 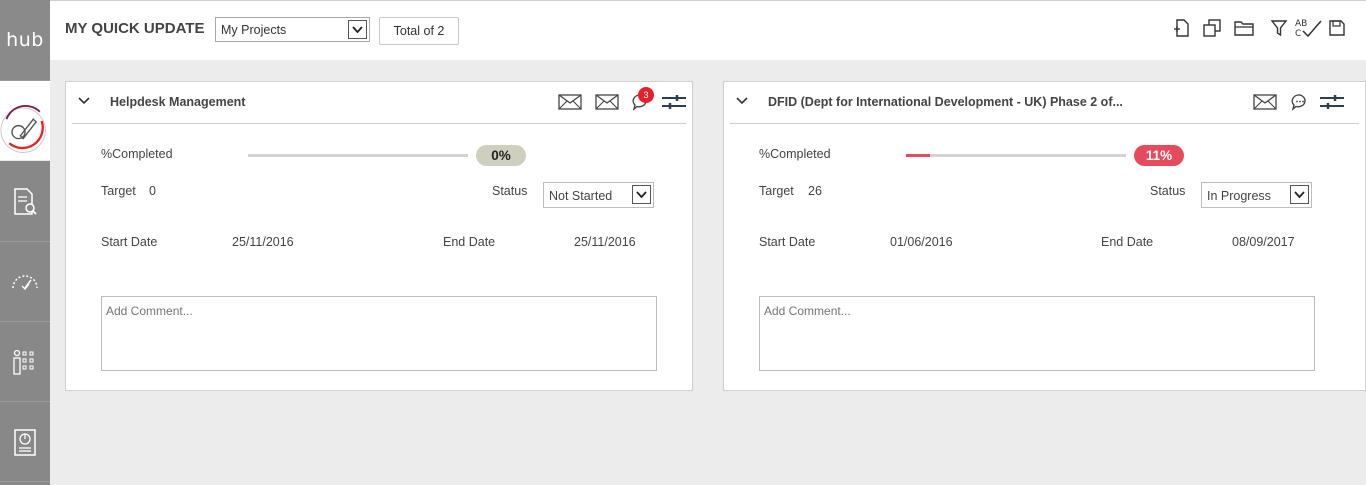 I want to click on percent-badge: 0%, so click(x=501, y=155).